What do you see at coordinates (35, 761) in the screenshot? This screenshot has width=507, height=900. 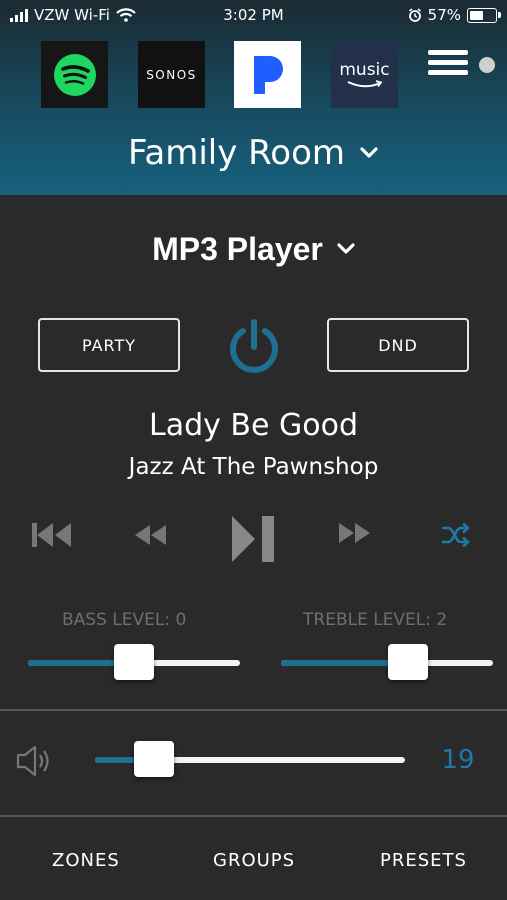 I see `speaker-icon` at bounding box center [35, 761].